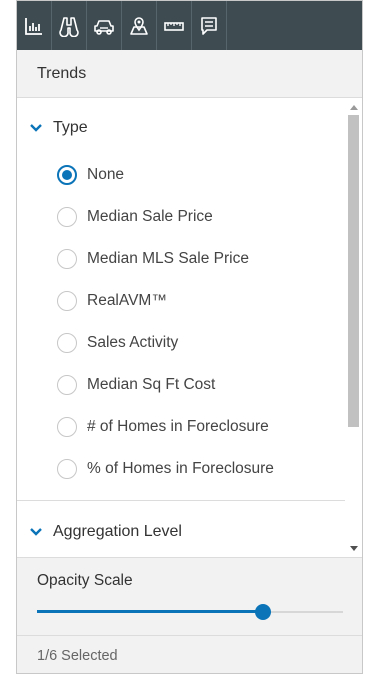 The image size is (379, 674). What do you see at coordinates (189, 128) in the screenshot?
I see `type-group-toggle: Type` at bounding box center [189, 128].